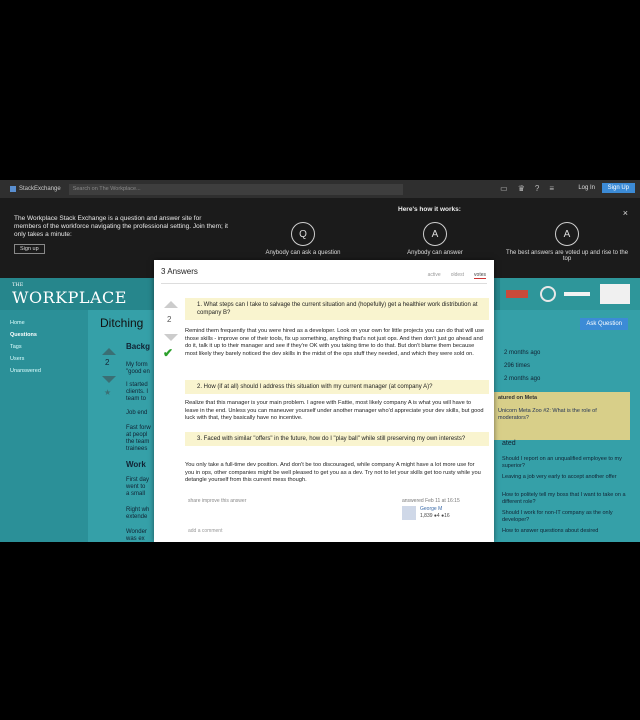 The width and height of the screenshot is (640, 720). What do you see at coordinates (137, 413) in the screenshot?
I see `body-line: Job end` at bounding box center [137, 413].